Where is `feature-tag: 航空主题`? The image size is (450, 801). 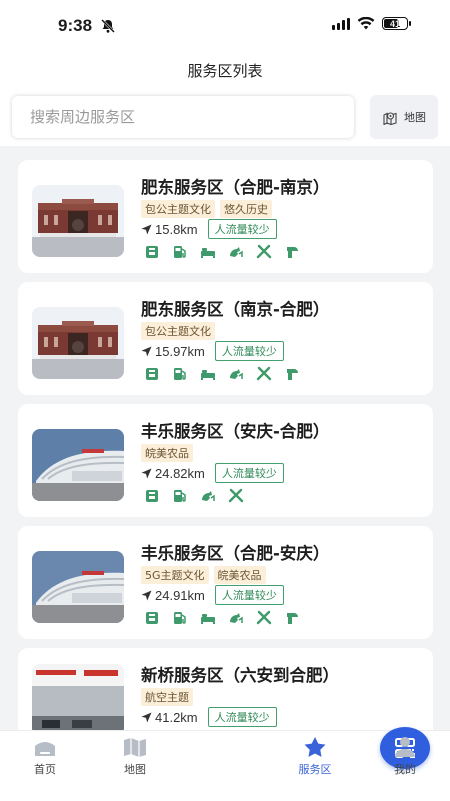 feature-tag: 航空主题 is located at coordinates (167, 697).